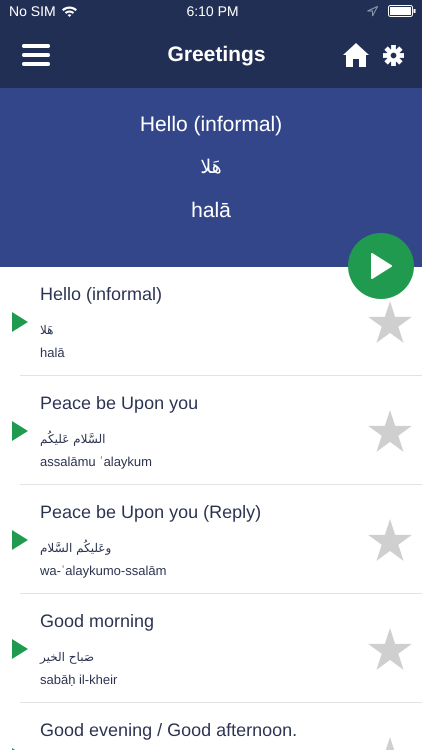 This screenshot has width=422, height=750. I want to click on screen-title: Greetings, so click(216, 55).